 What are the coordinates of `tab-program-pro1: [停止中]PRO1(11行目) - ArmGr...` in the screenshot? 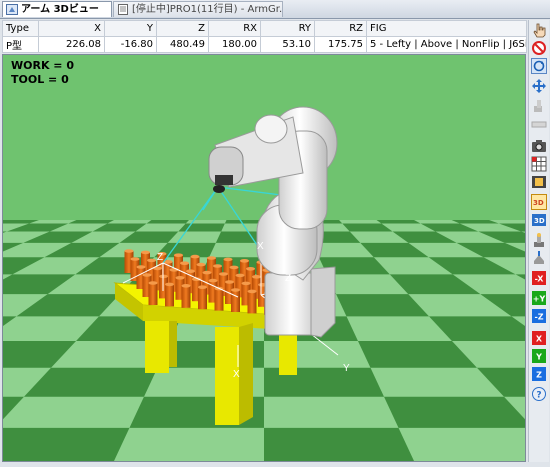 It's located at (198, 9).